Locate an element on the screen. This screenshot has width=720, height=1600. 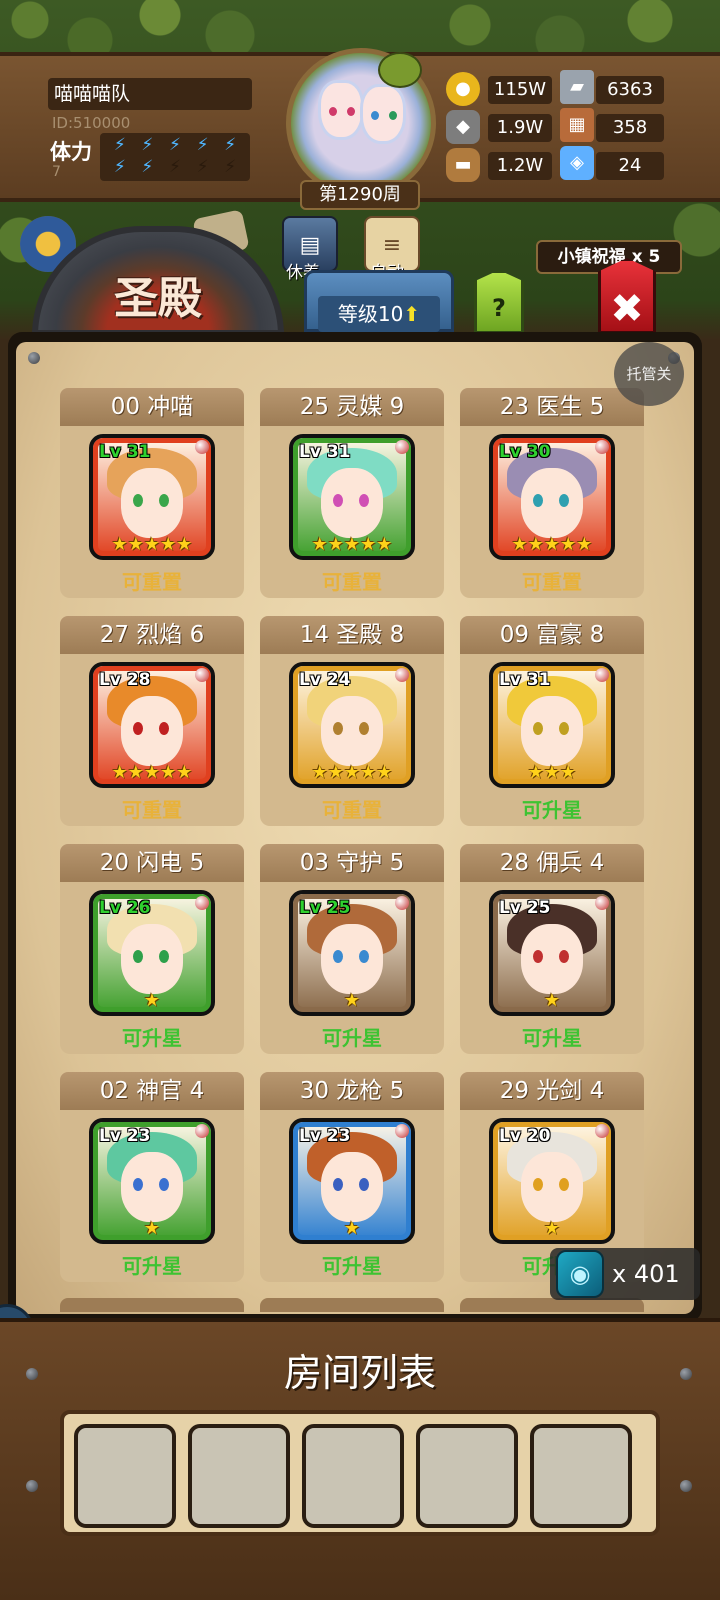
hero-card: 28 佣兵 4 Lv 25 ★ 可升星 is located at coordinates (552, 949).